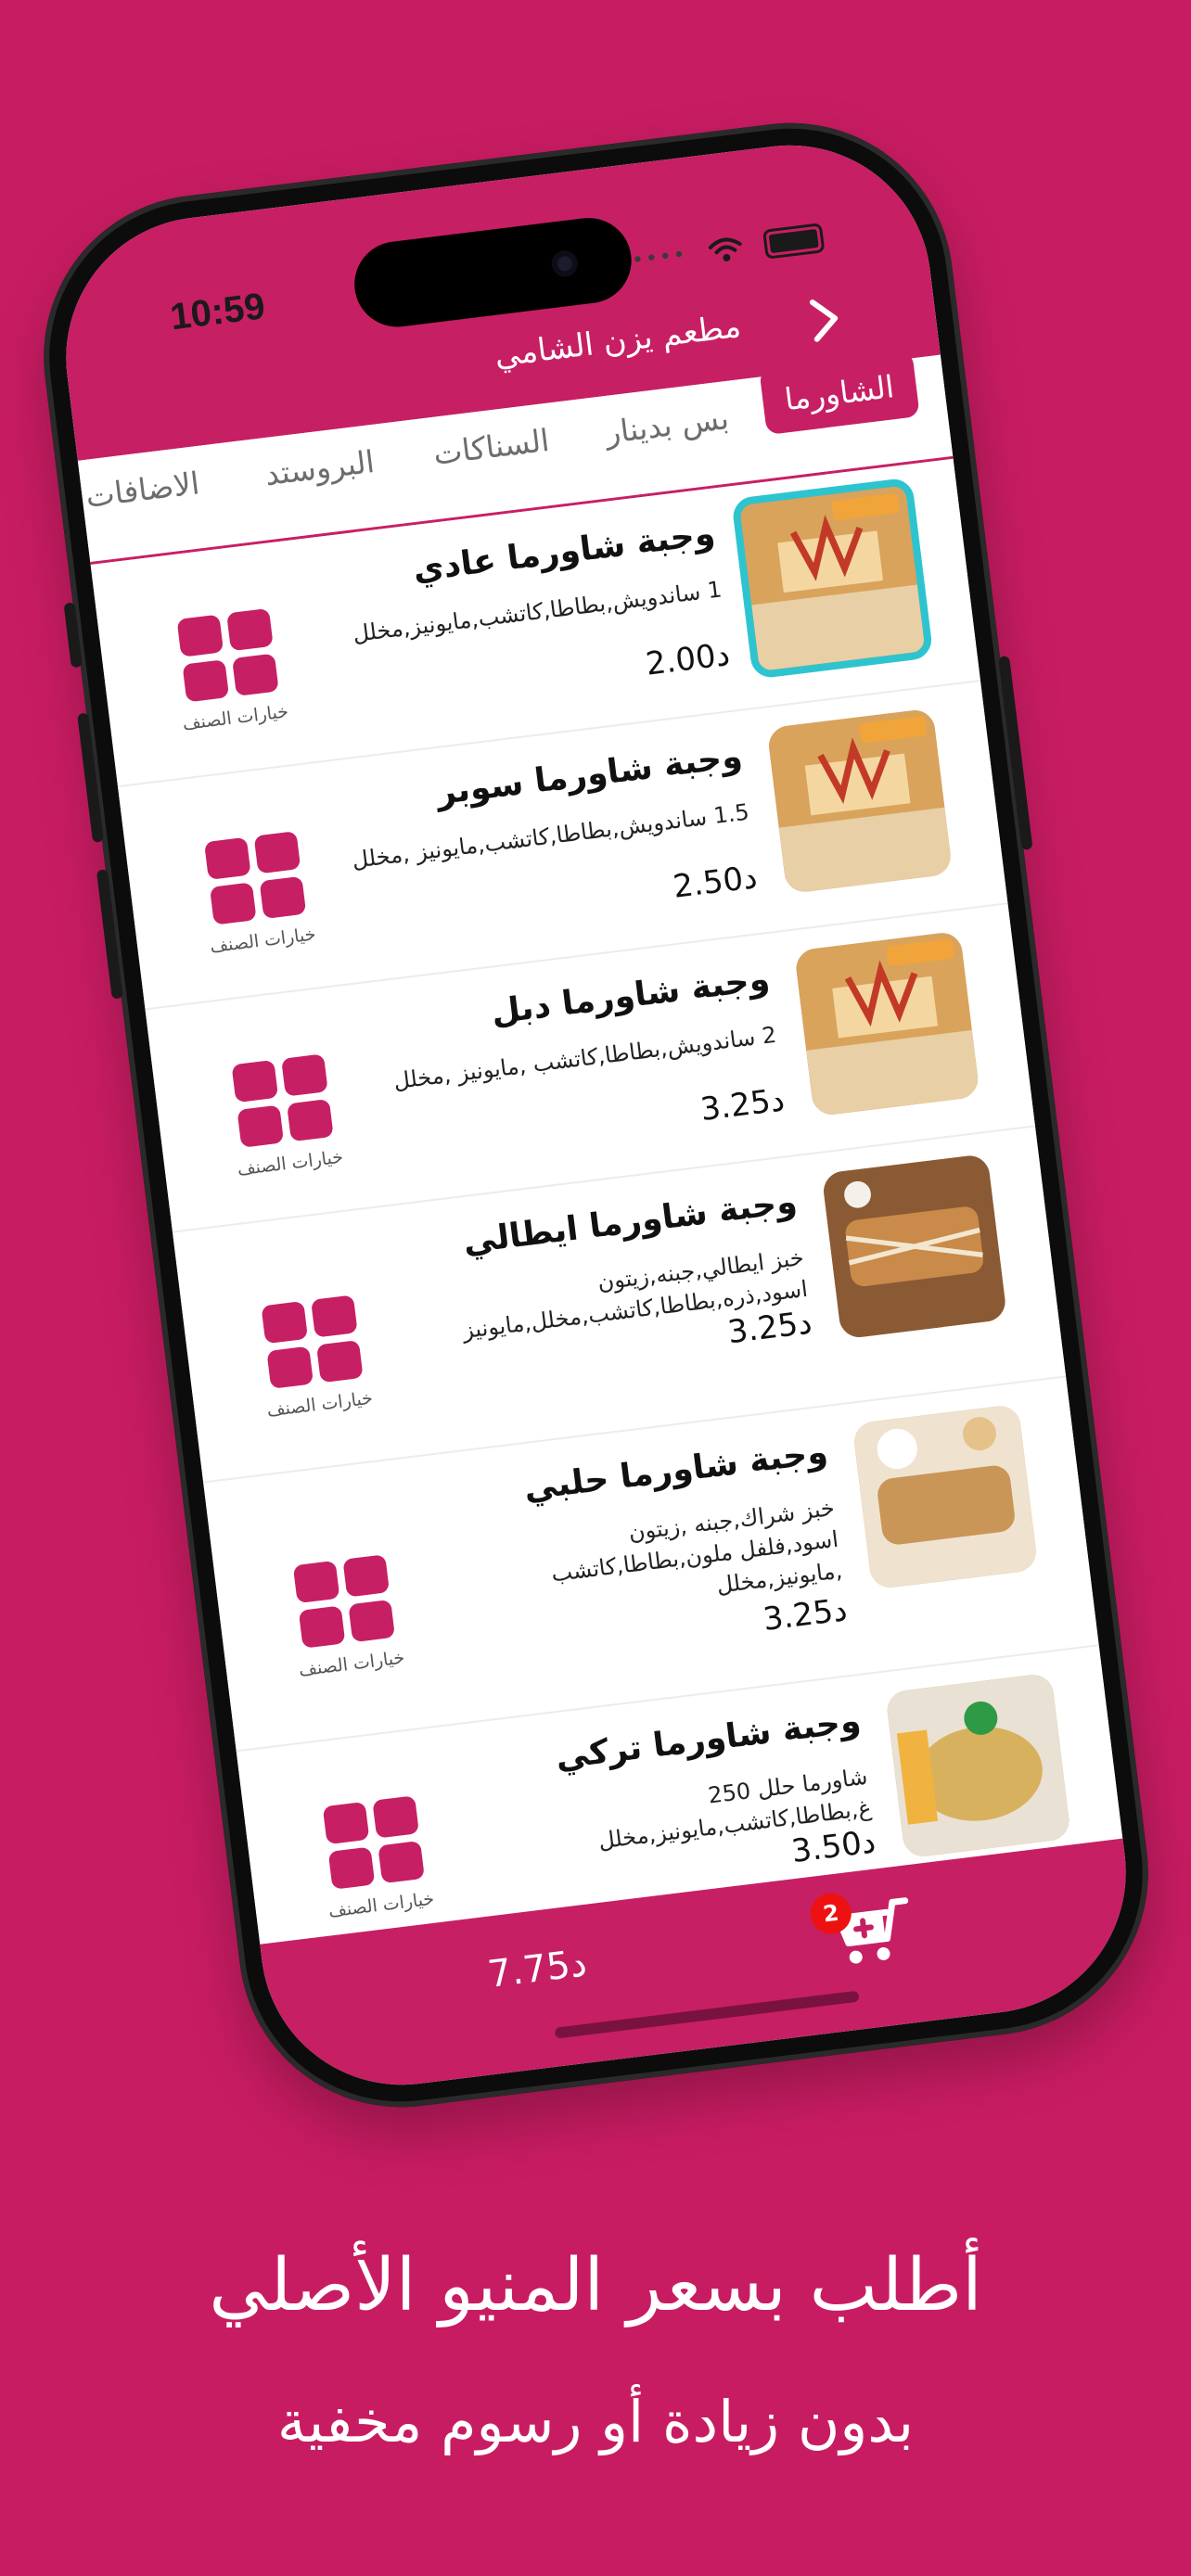 Image resolution: width=1191 pixels, height=2576 pixels. Describe the element at coordinates (824, 319) in the screenshot. I see `back-chevron-icon` at that location.